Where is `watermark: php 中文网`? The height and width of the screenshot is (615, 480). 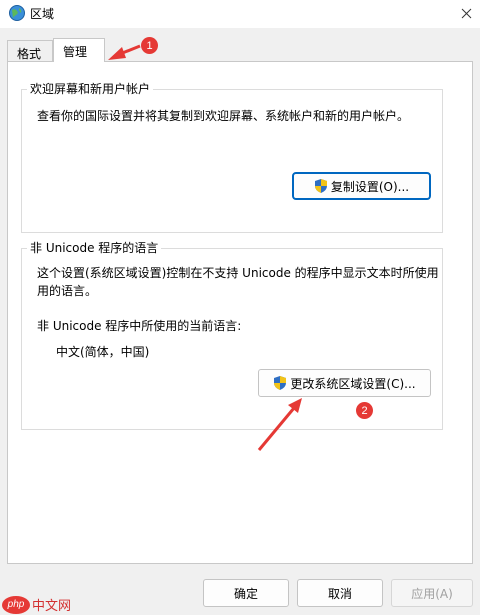 watermark: php 中文网 is located at coordinates (36, 604).